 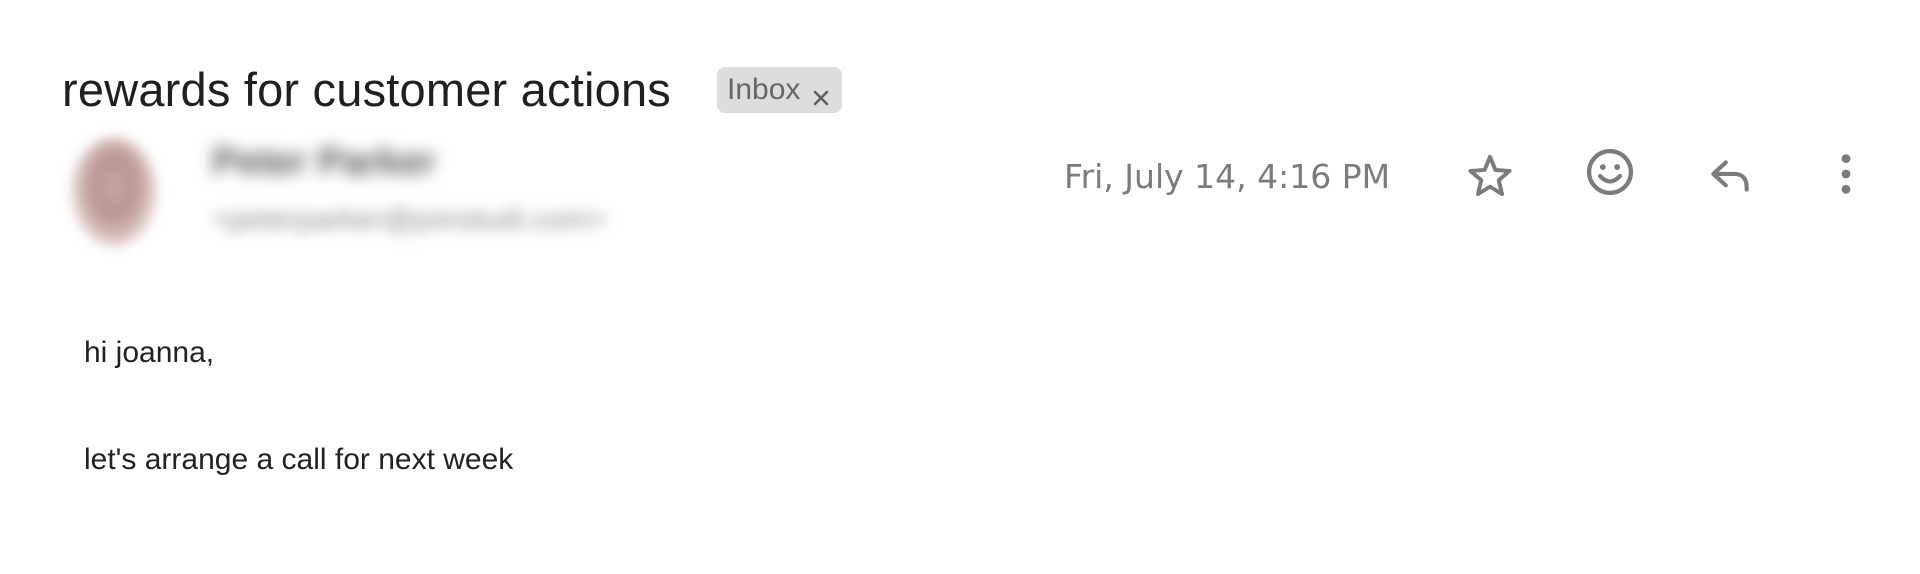 I want to click on email-body-greeting: hi joanna,, so click(x=149, y=352).